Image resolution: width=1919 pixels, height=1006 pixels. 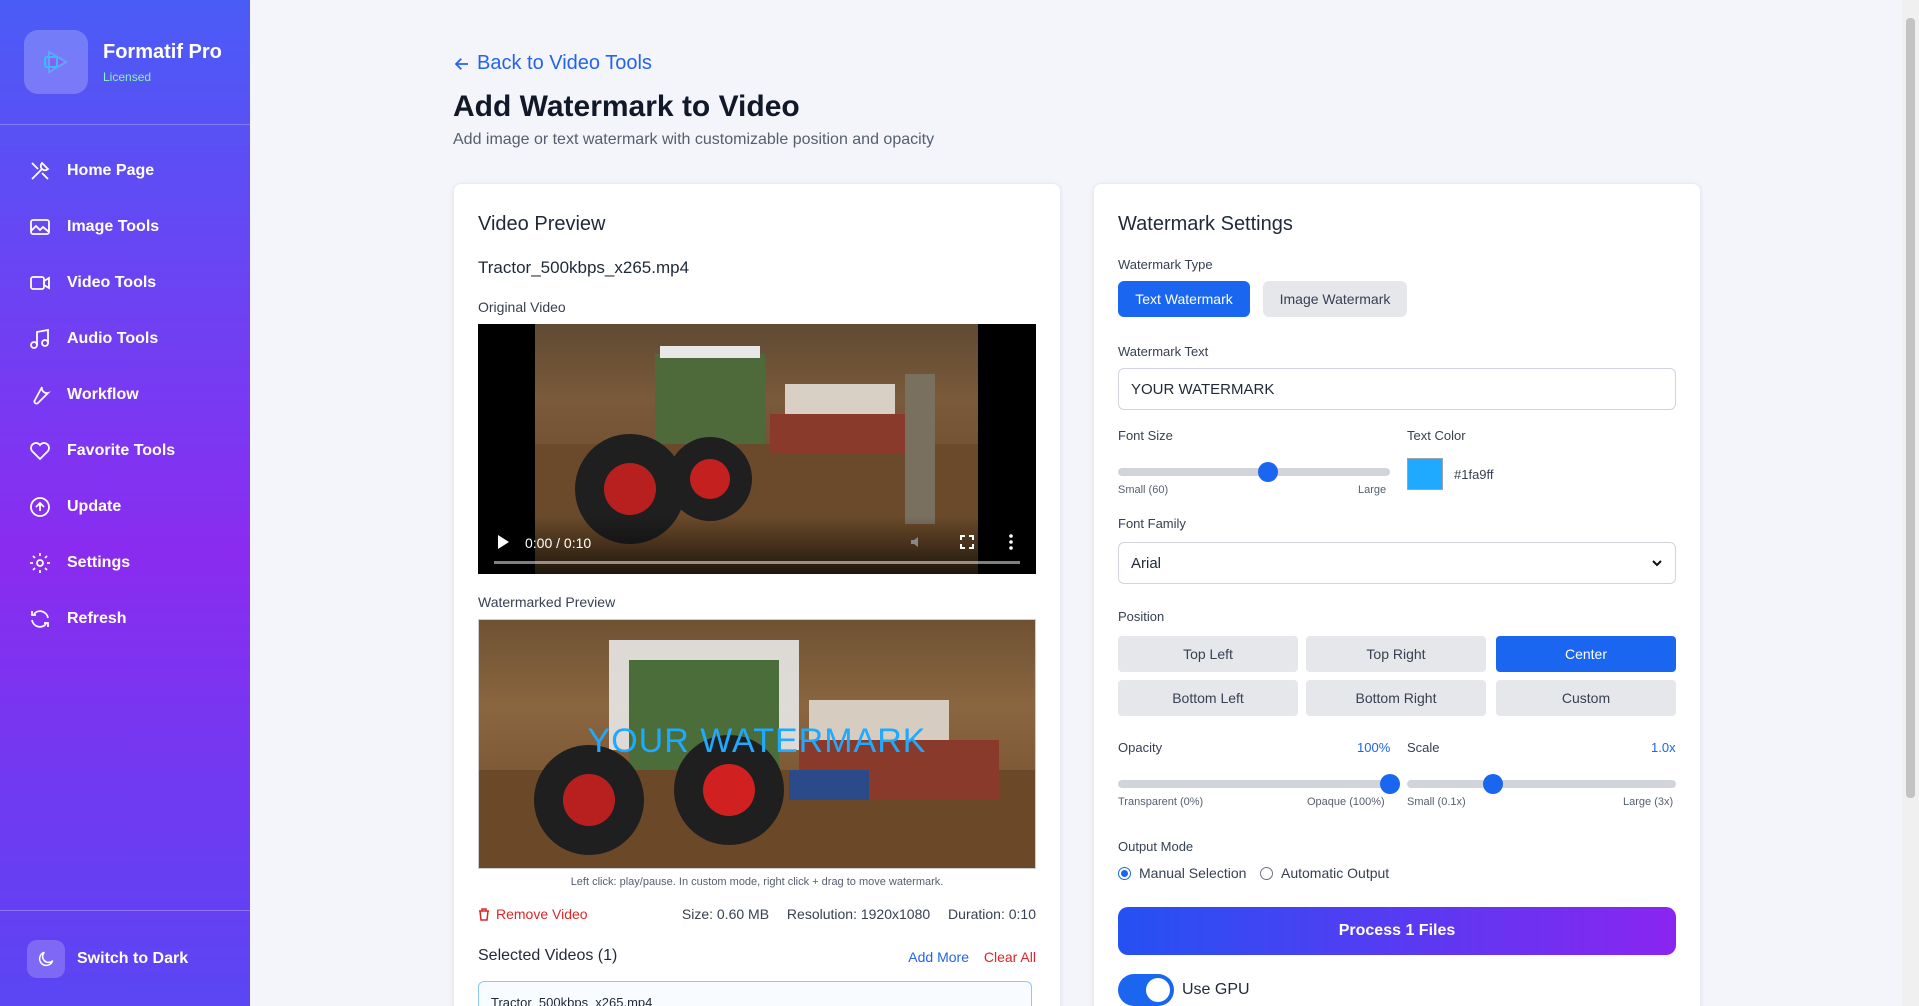 I want to click on sidebar-item-label: Audio Tools, so click(x=113, y=338).